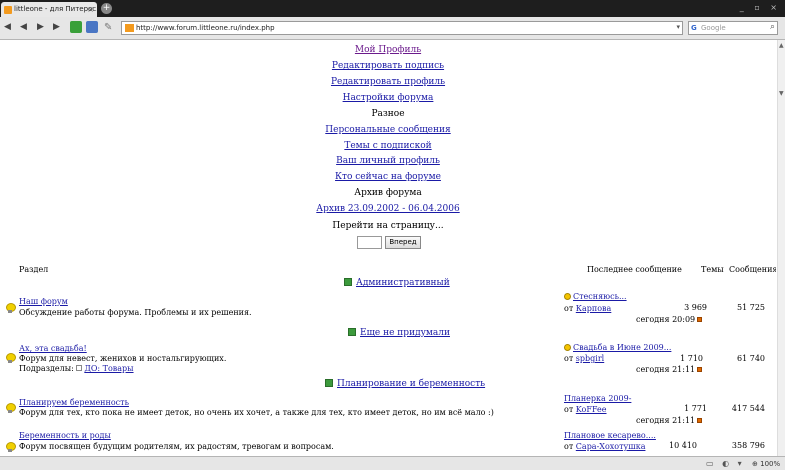  What do you see at coordinates (584, 358) in the screenshot?
I see `last-post-author: от spbgirl` at bounding box center [584, 358].